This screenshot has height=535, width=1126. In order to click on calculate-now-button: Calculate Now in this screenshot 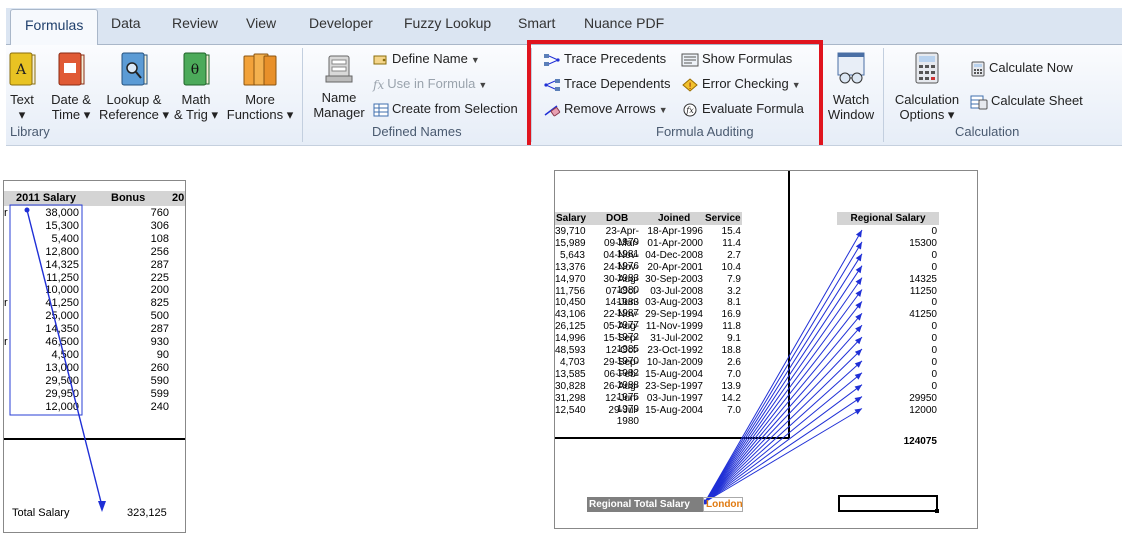, I will do `click(1021, 68)`.